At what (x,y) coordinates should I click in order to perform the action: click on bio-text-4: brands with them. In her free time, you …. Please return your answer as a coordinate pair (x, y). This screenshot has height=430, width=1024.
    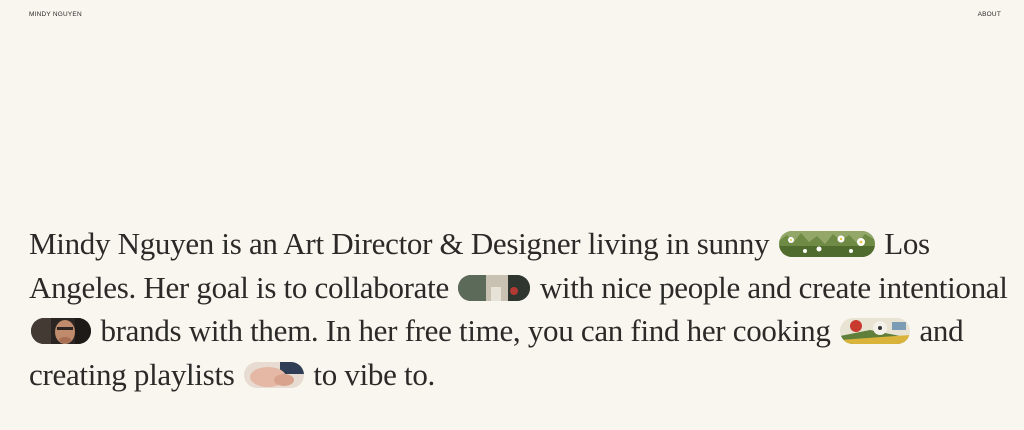
    Looking at the image, I should click on (465, 330).